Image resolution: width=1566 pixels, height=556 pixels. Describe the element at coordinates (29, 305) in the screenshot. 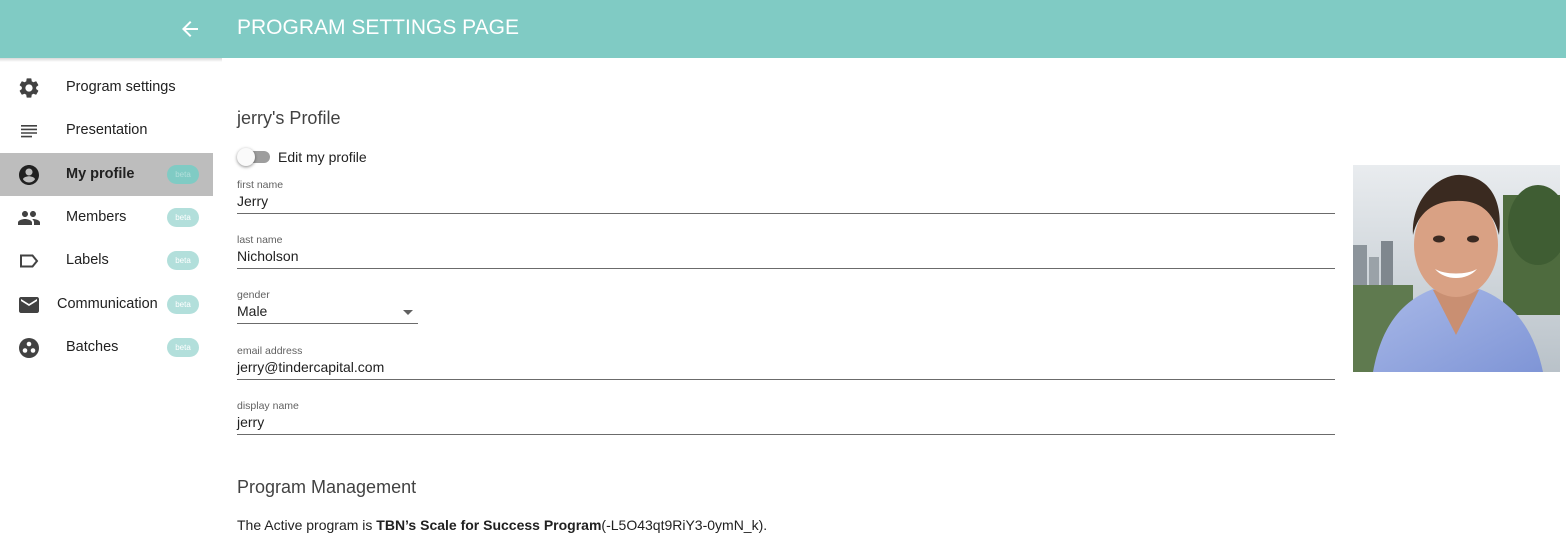

I see `mail-icon` at that location.